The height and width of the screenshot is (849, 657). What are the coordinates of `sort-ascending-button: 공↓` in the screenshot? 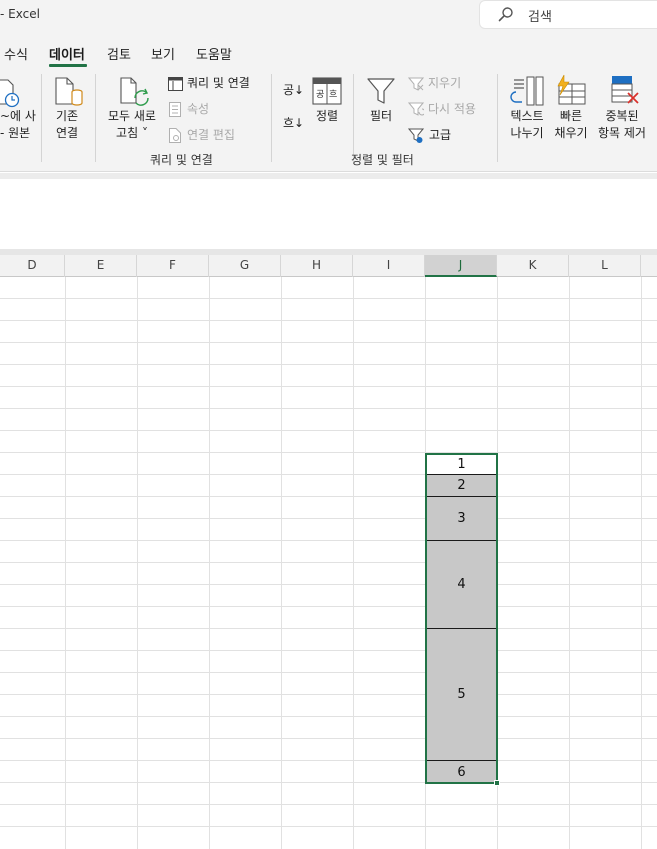 It's located at (293, 90).